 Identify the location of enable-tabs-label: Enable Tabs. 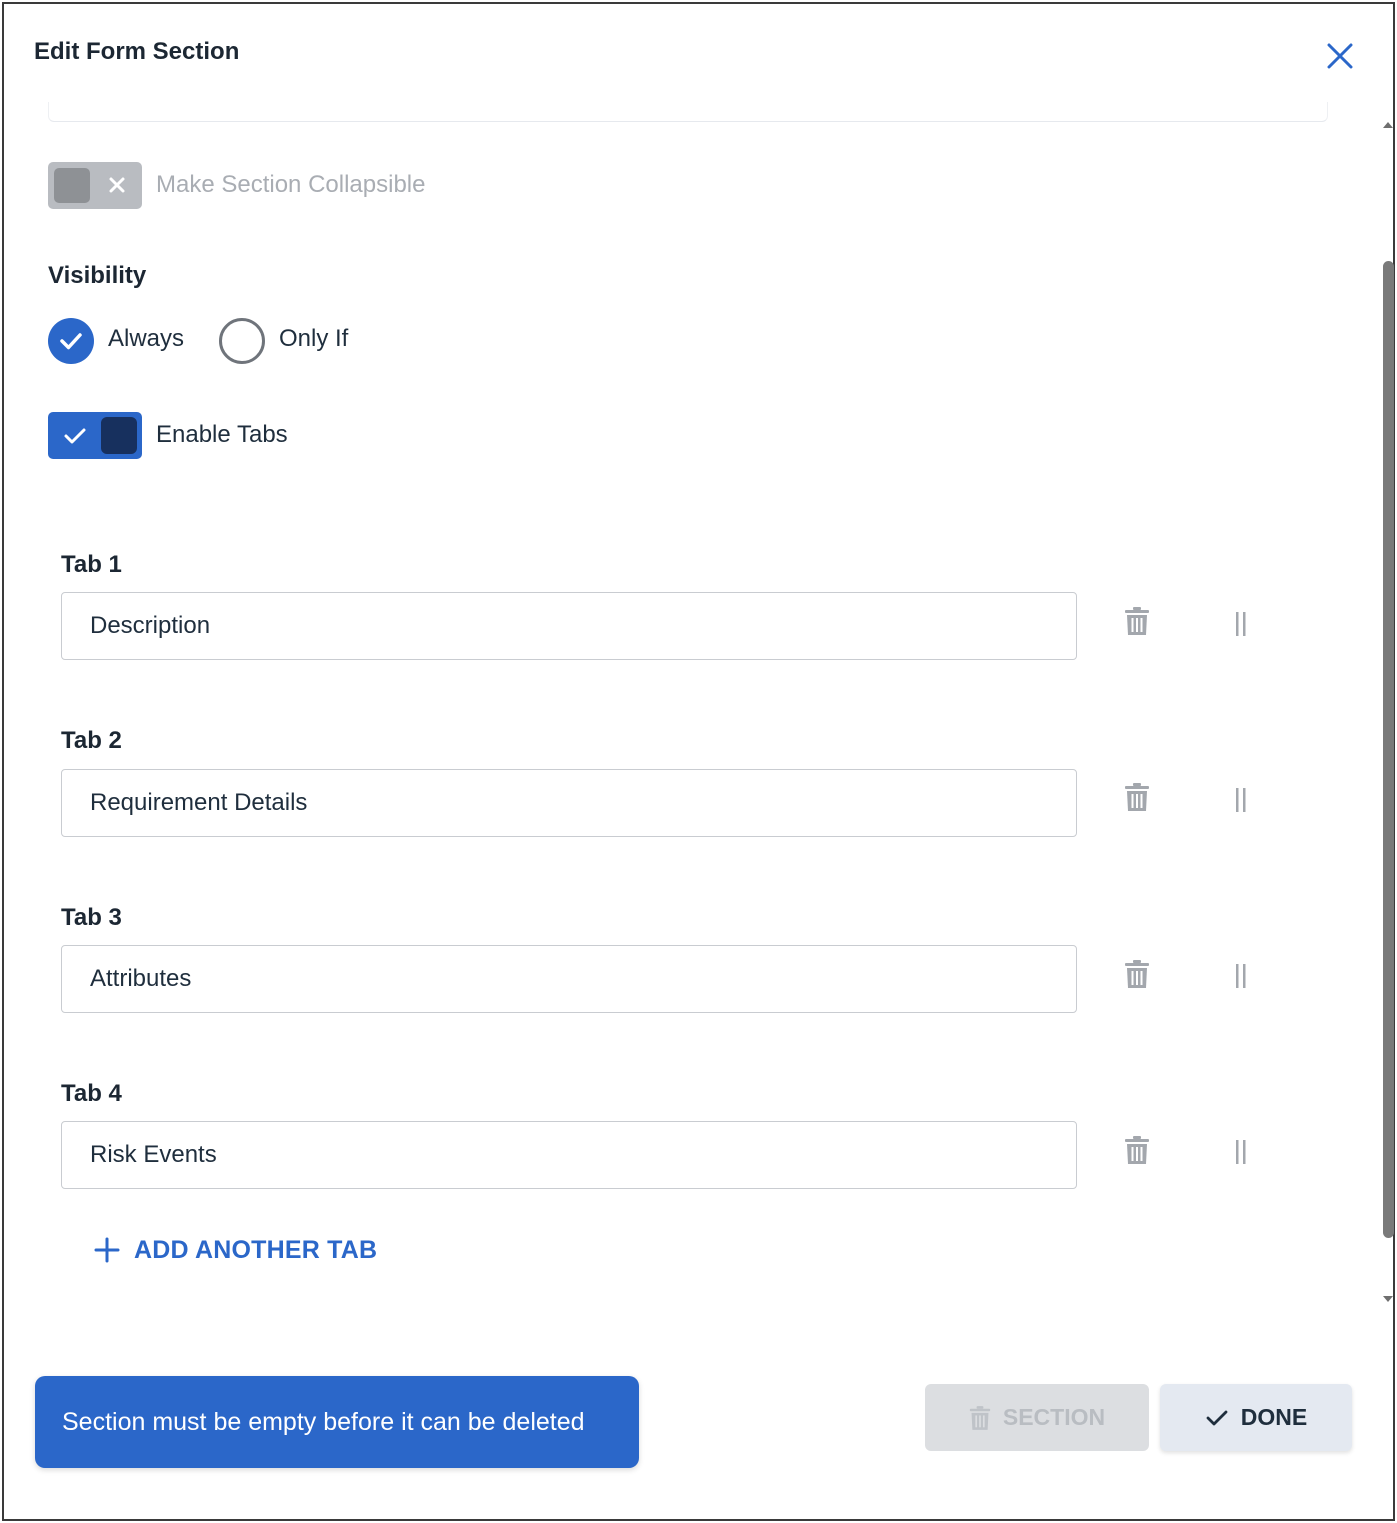
(222, 434).